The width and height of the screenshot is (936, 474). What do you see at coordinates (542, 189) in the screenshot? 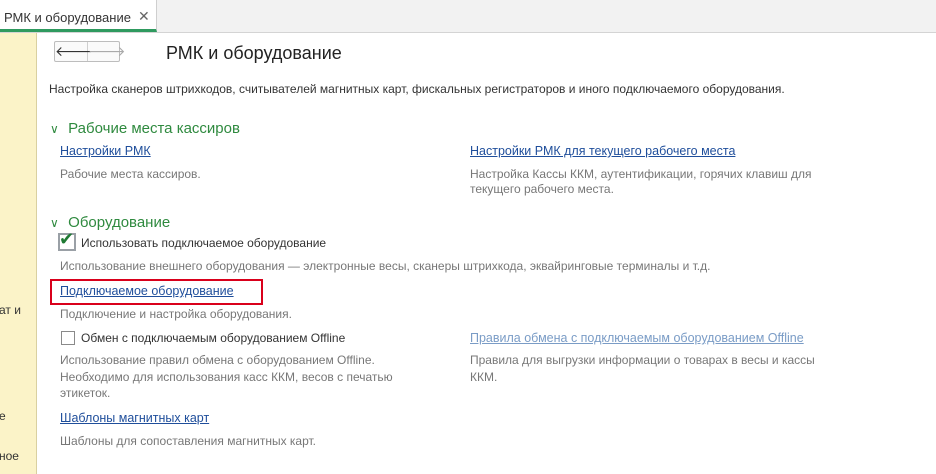
I see `rmk-current-workplace-hint-2: текущего рабочего места.` at bounding box center [542, 189].